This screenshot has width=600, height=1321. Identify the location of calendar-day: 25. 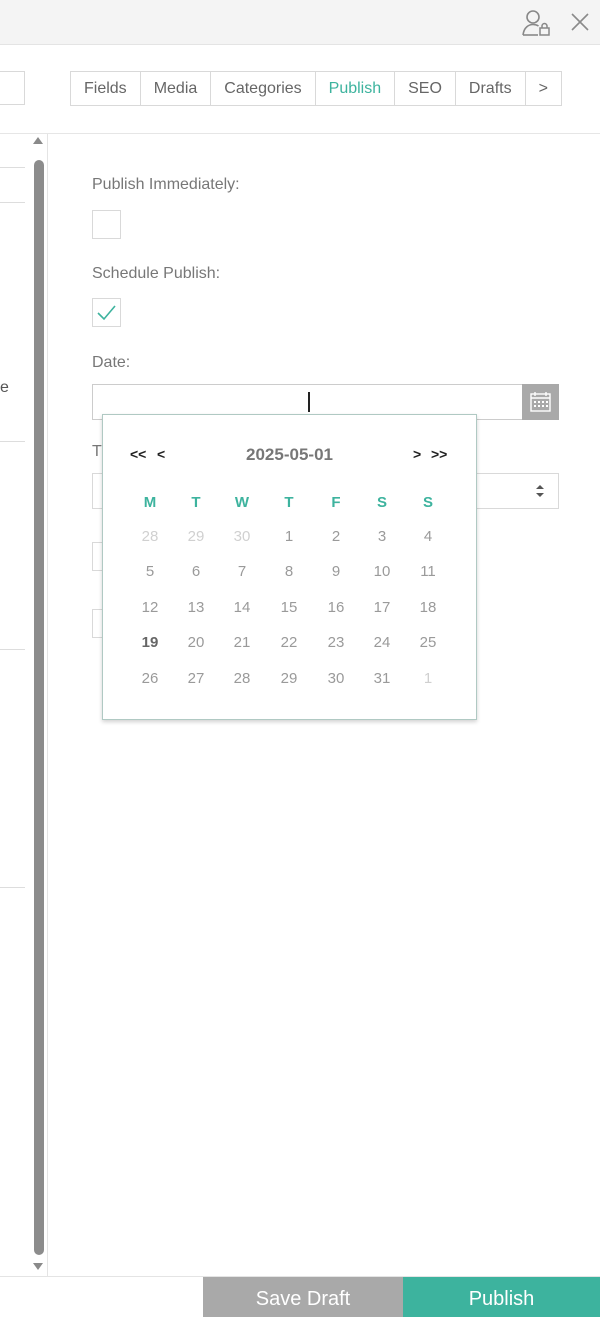
(428, 642).